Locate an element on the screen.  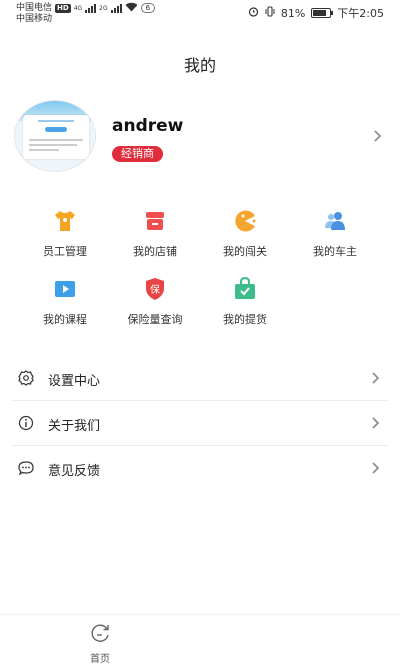
menu-item-label: 设置中心 is located at coordinates (74, 381).